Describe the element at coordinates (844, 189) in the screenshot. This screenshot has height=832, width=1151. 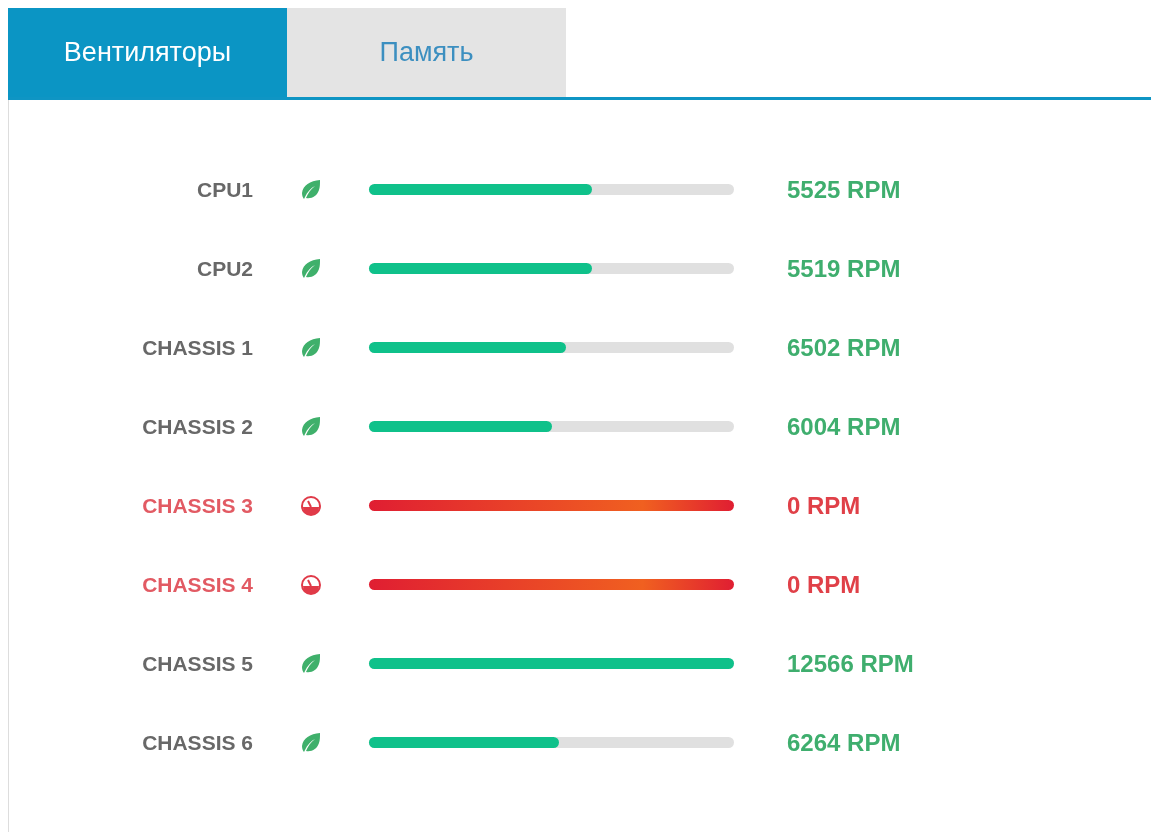
I see `fan-speed: 5525 RPM` at that location.